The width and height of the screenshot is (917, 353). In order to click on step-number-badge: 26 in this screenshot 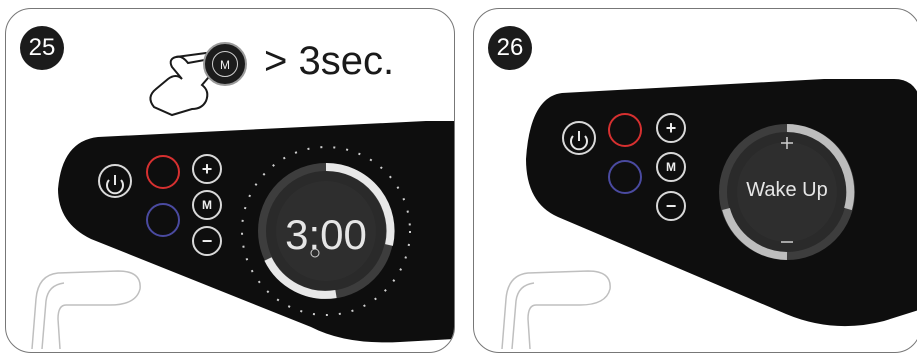, I will do `click(510, 48)`.